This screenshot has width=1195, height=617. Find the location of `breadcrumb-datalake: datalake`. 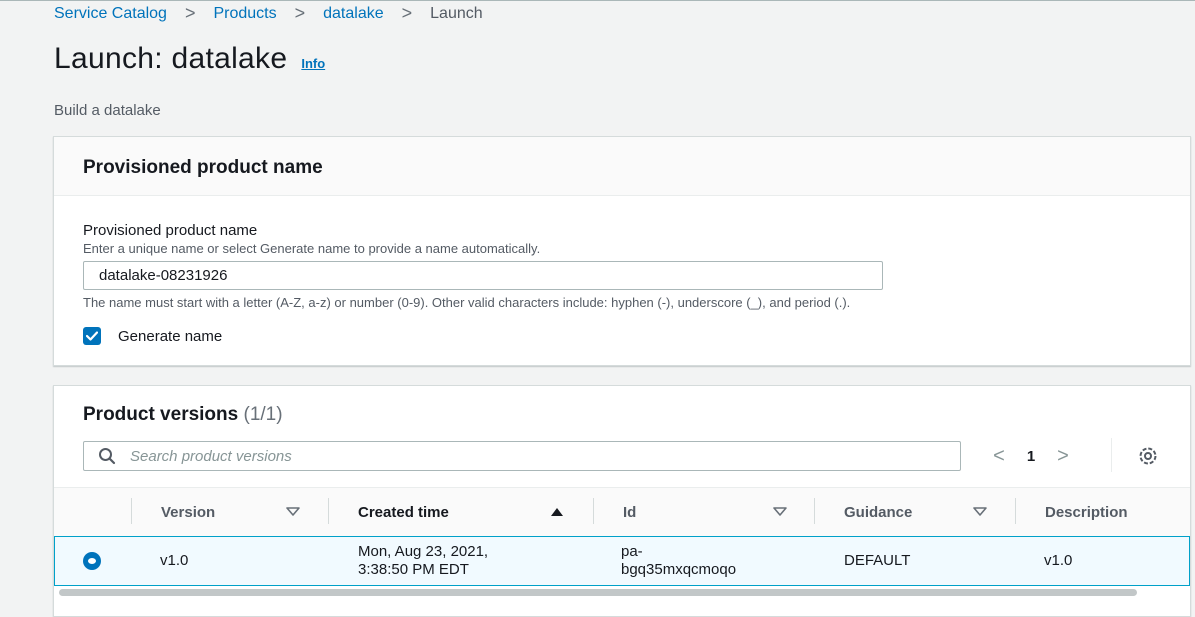

breadcrumb-datalake: datalake is located at coordinates (353, 14).